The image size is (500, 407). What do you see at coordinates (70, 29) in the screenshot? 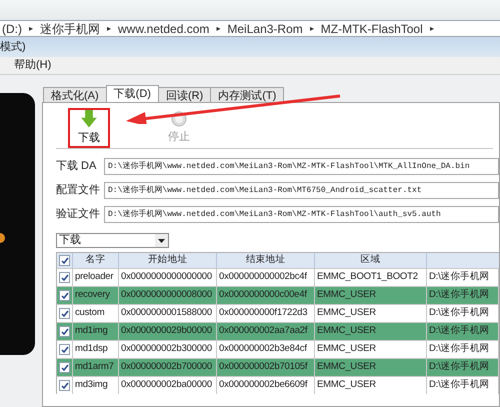
I see `breadcrumb-item: 迷你手机网` at bounding box center [70, 29].